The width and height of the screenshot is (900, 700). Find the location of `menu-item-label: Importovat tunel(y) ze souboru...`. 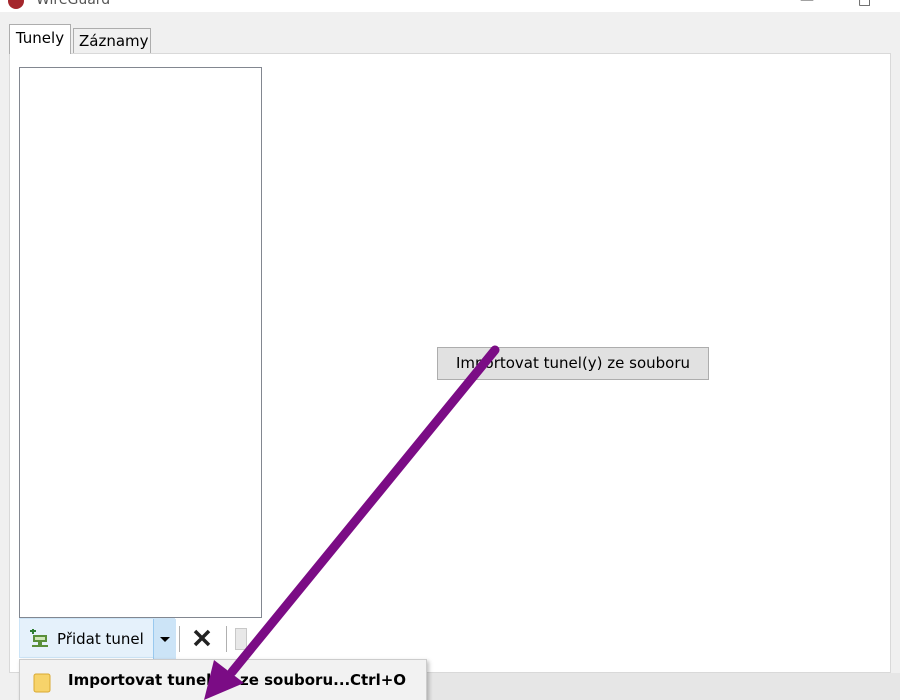

menu-item-label: Importovat tunel(y) ze souboru... is located at coordinates (209, 680).